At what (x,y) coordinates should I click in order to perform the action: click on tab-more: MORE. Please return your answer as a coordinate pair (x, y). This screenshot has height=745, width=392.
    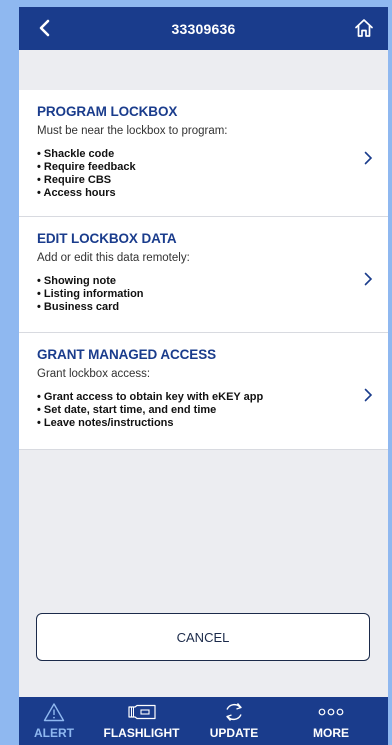
    Looking at the image, I should click on (331, 721).